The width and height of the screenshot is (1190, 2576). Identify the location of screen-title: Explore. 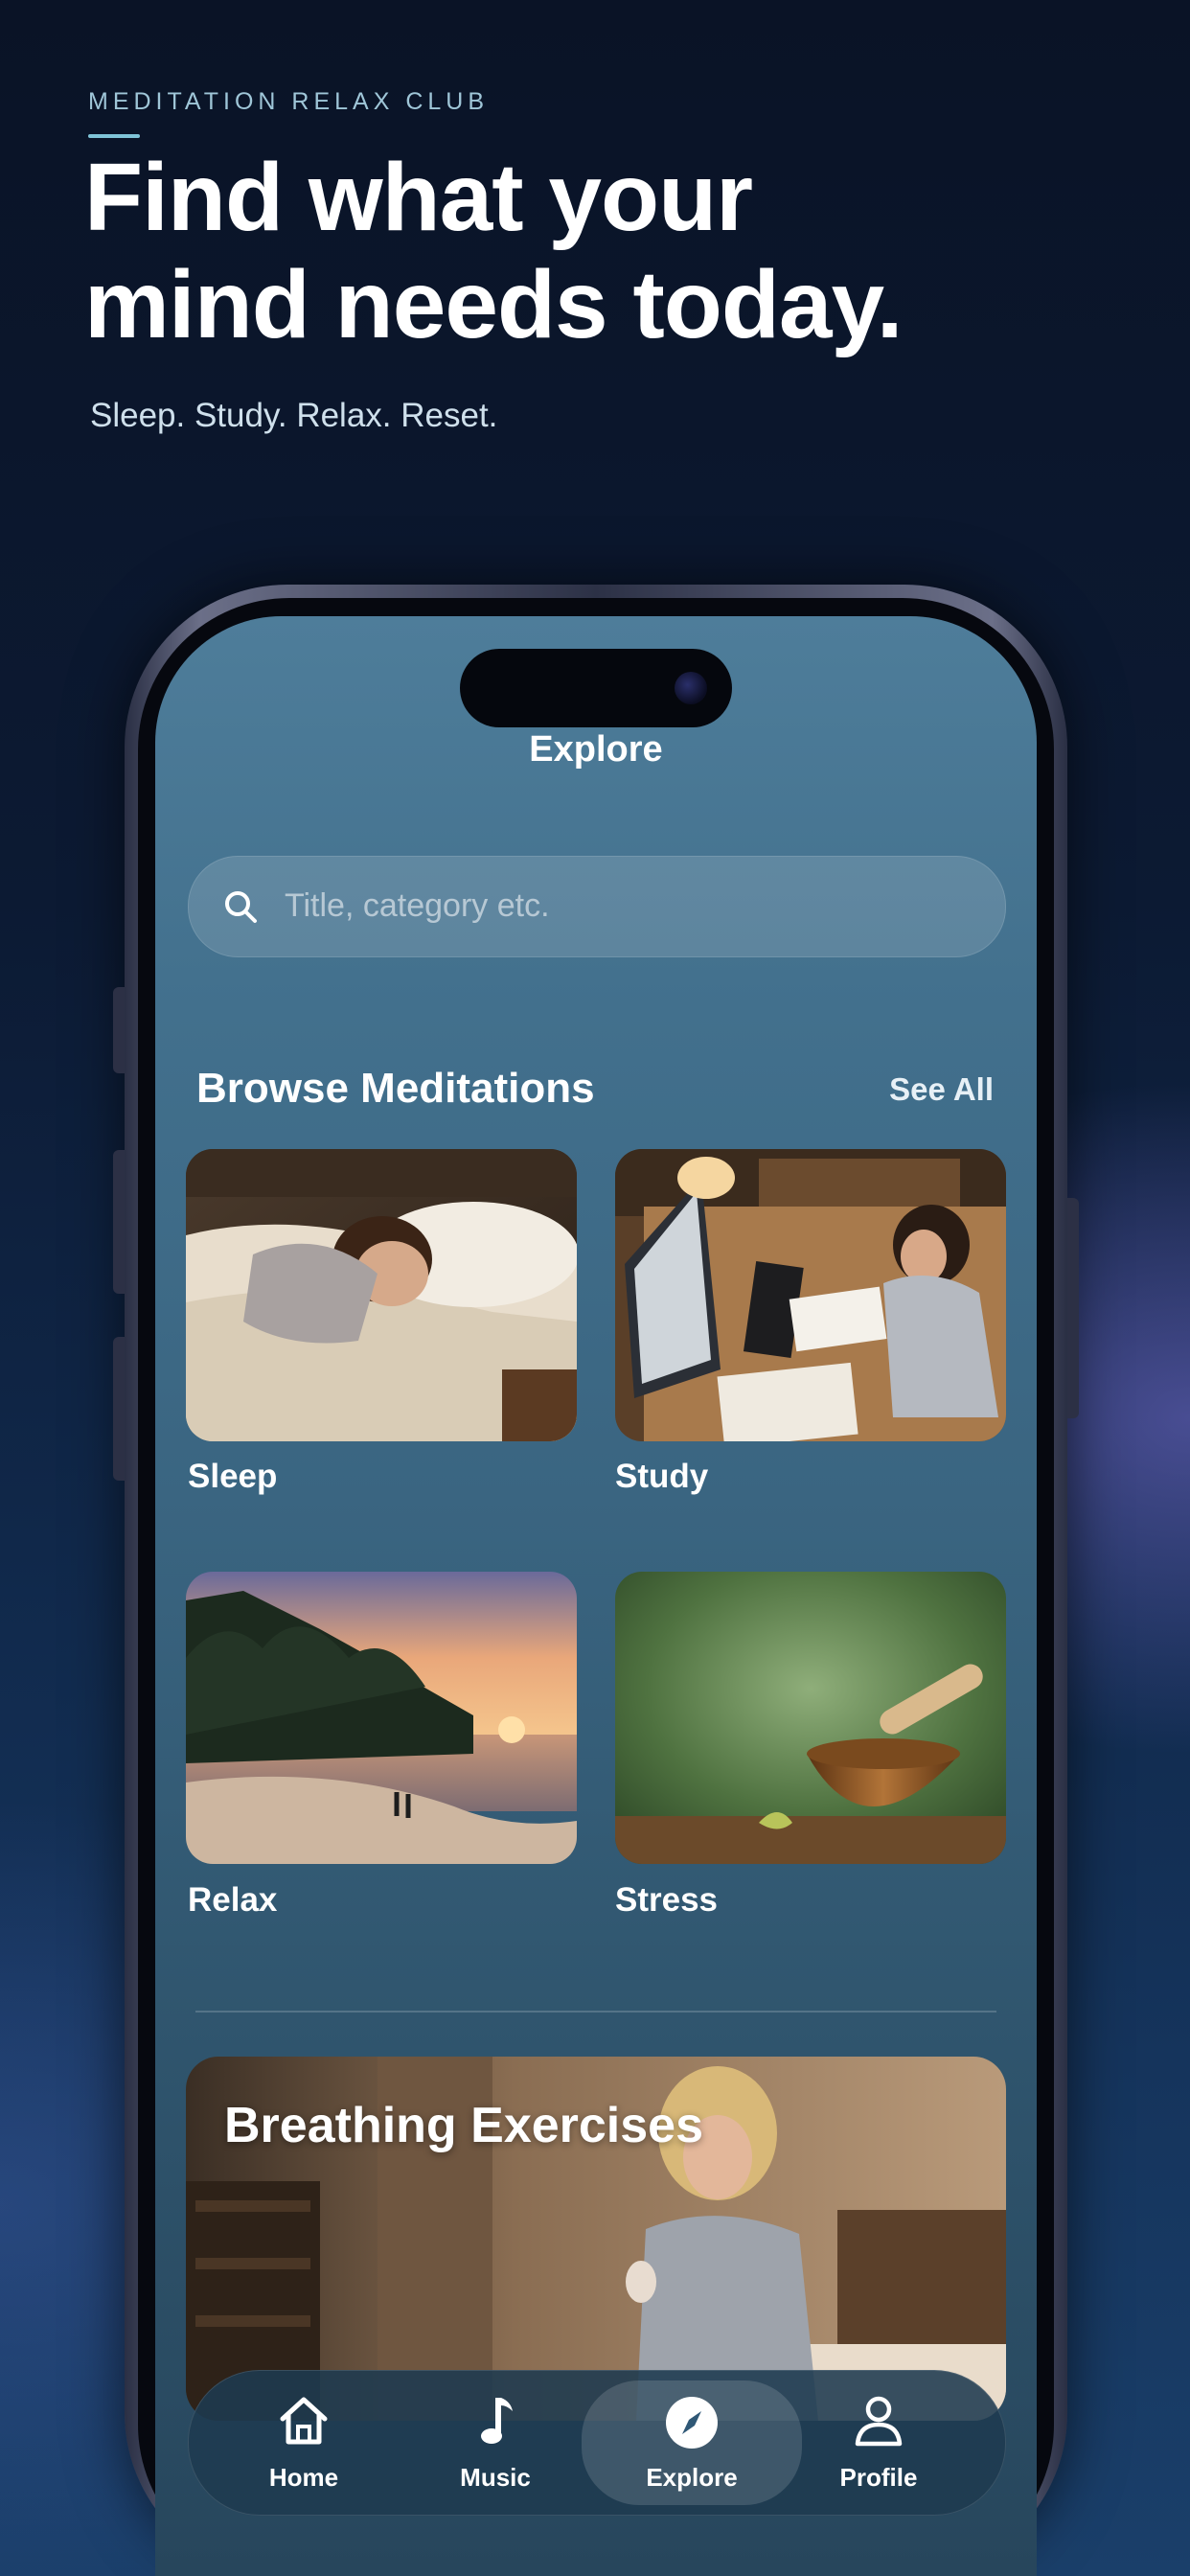
(596, 749).